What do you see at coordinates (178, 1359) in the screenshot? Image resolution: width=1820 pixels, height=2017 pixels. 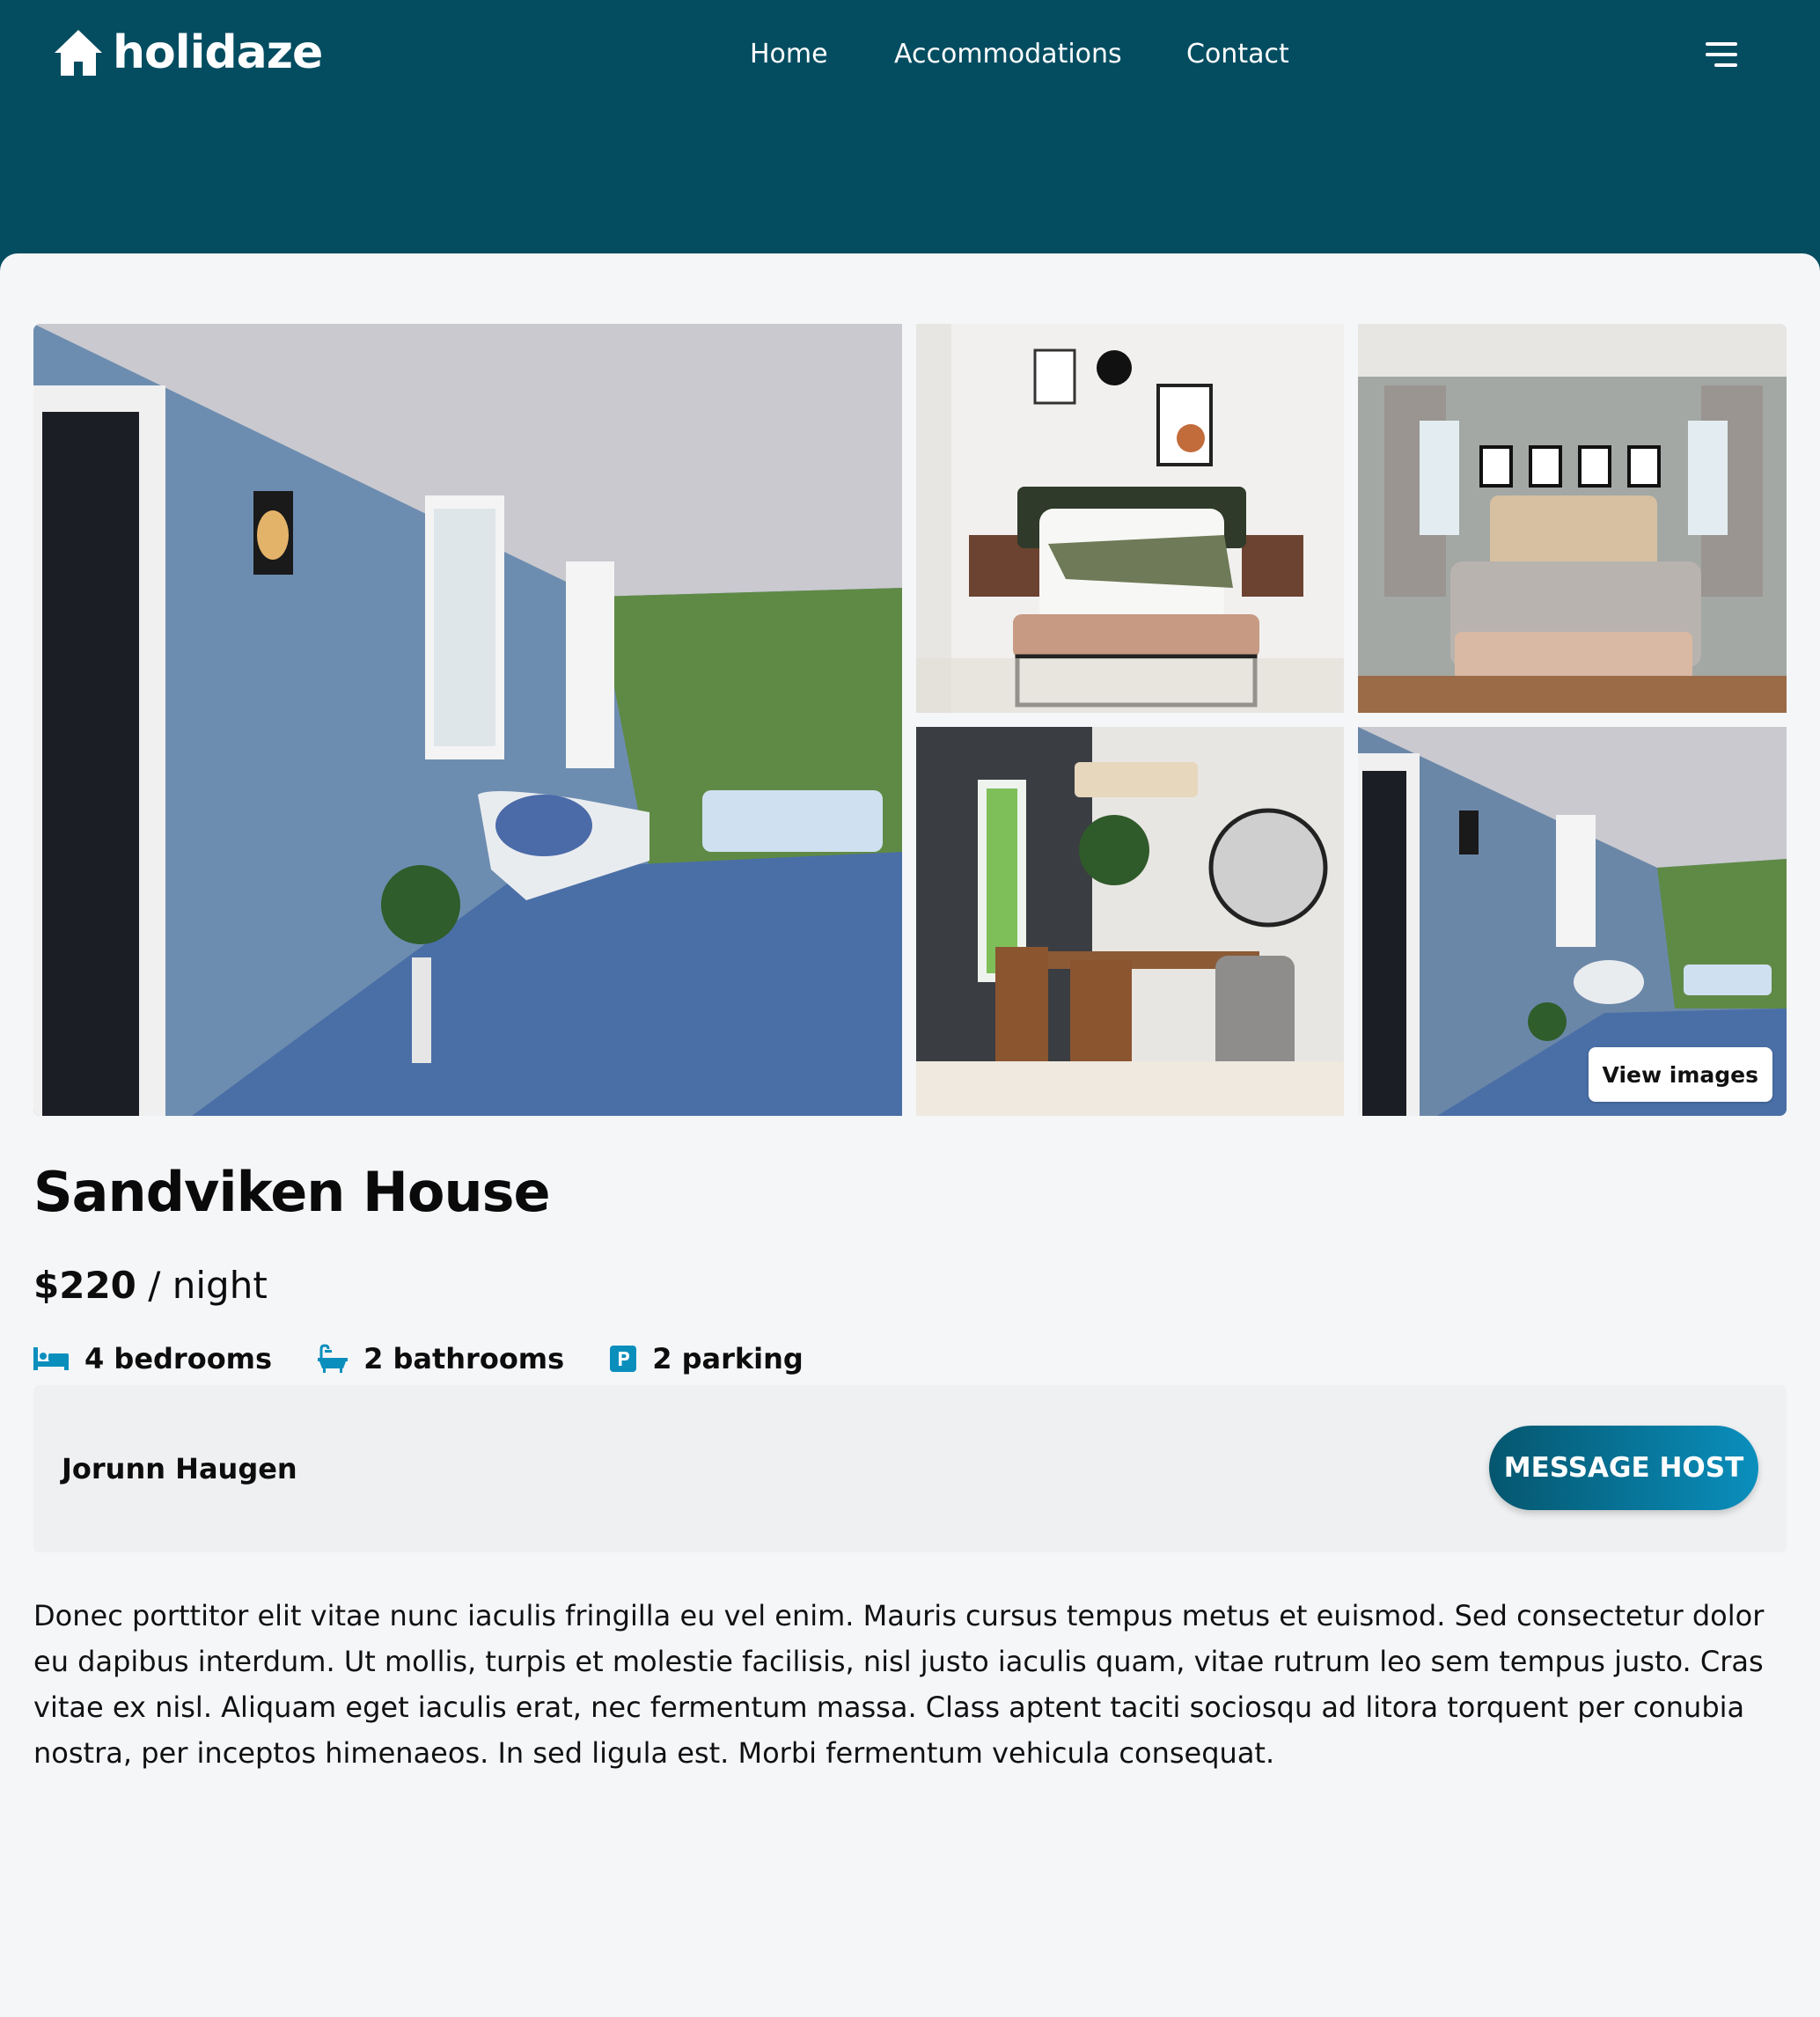 I see `feature-label: 4 bedrooms` at bounding box center [178, 1359].